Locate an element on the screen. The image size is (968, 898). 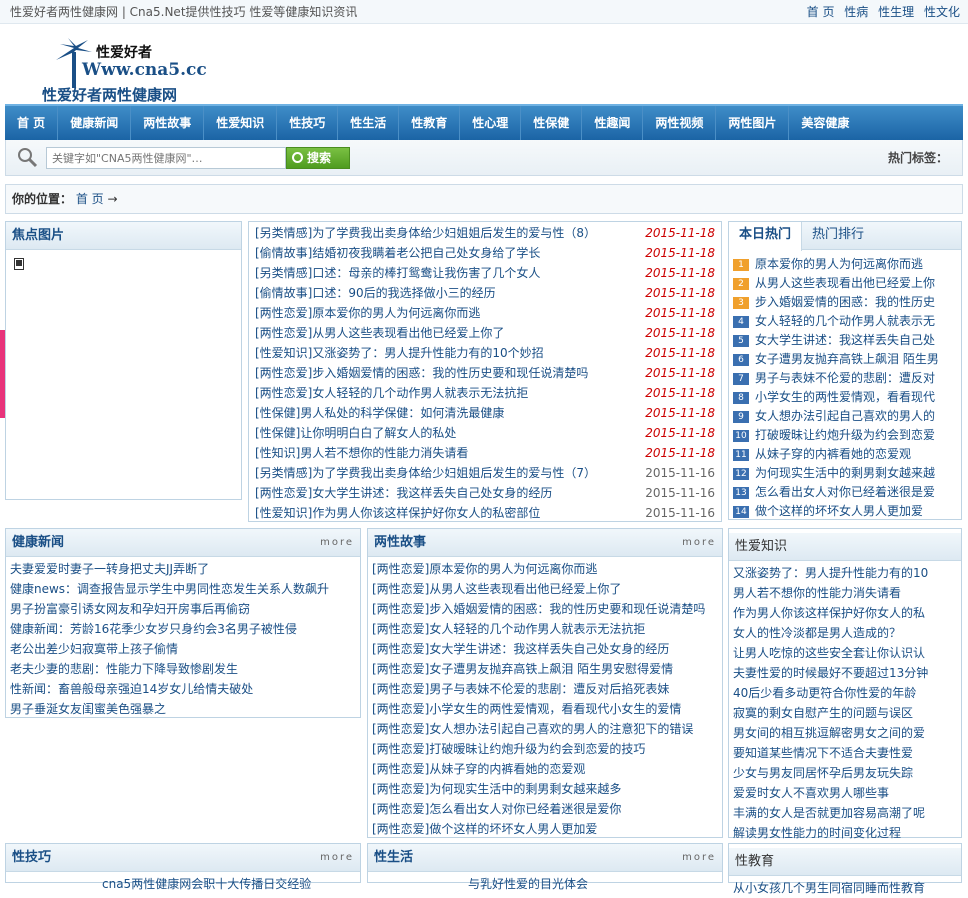
nav-health-news: 健康新闻 is located at coordinates (95, 123).